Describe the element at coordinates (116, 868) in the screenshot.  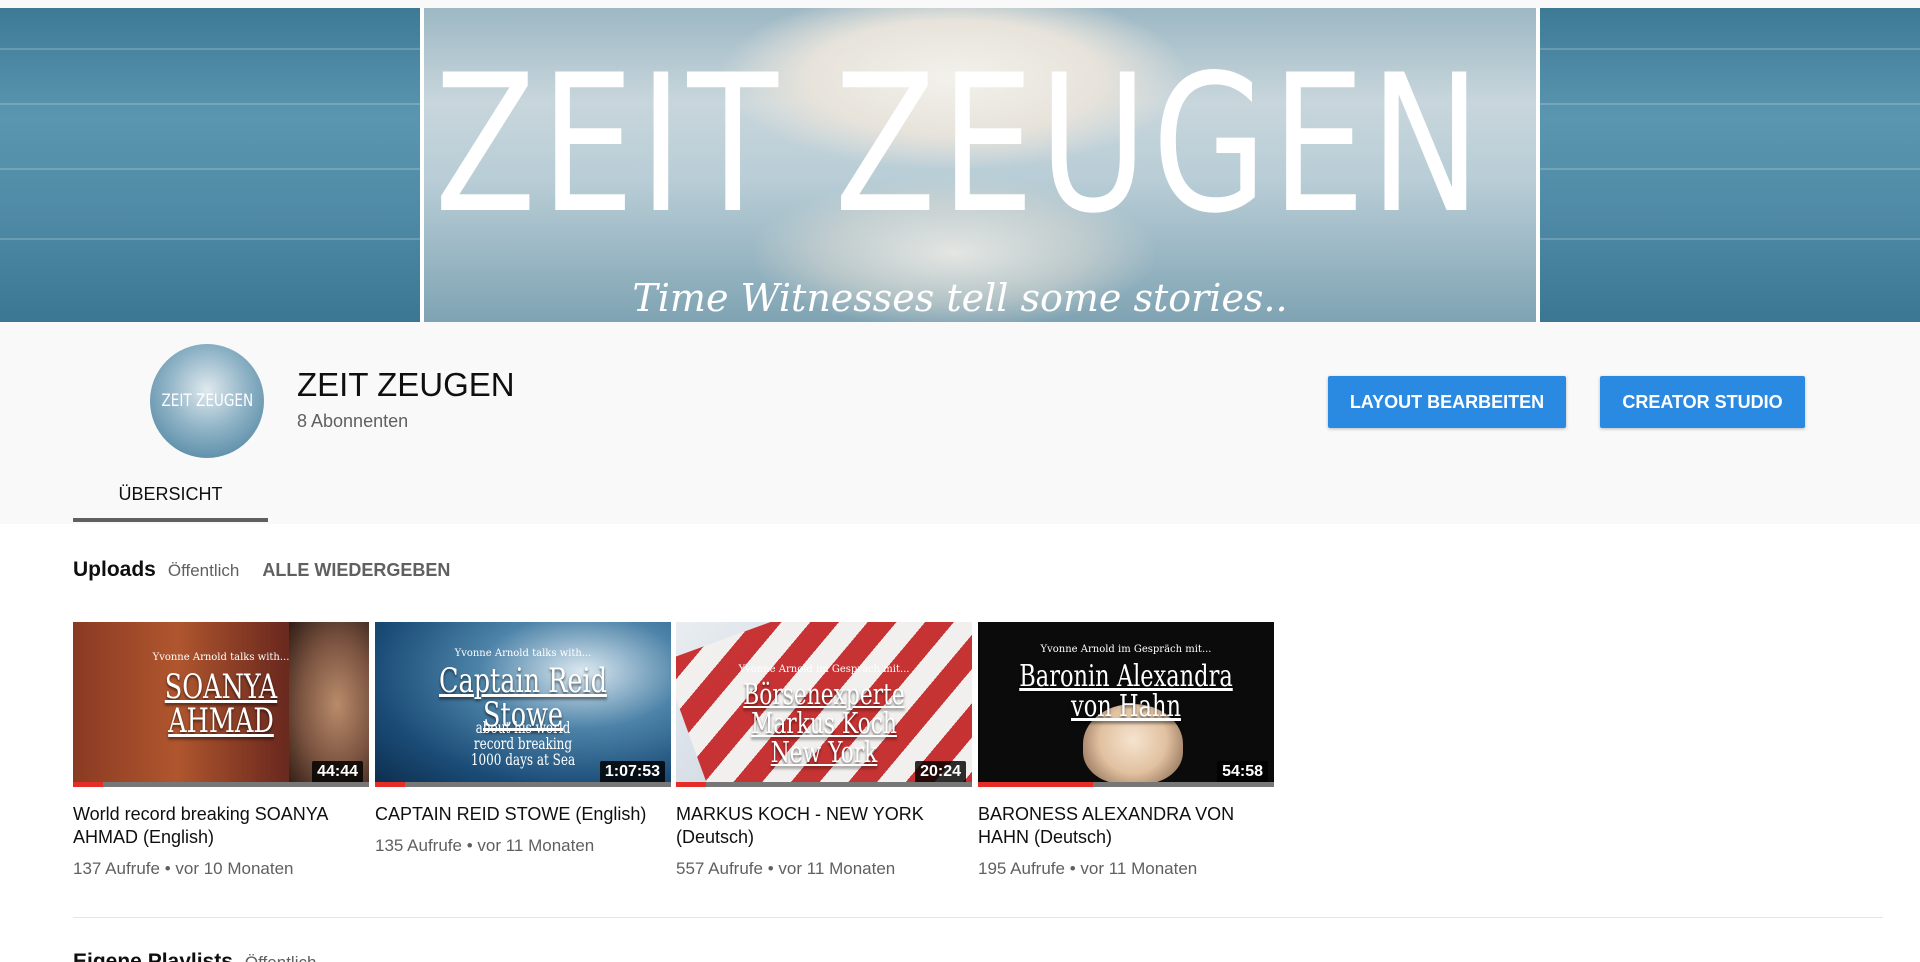
I see `video-views: 137 Aufrufe` at that location.